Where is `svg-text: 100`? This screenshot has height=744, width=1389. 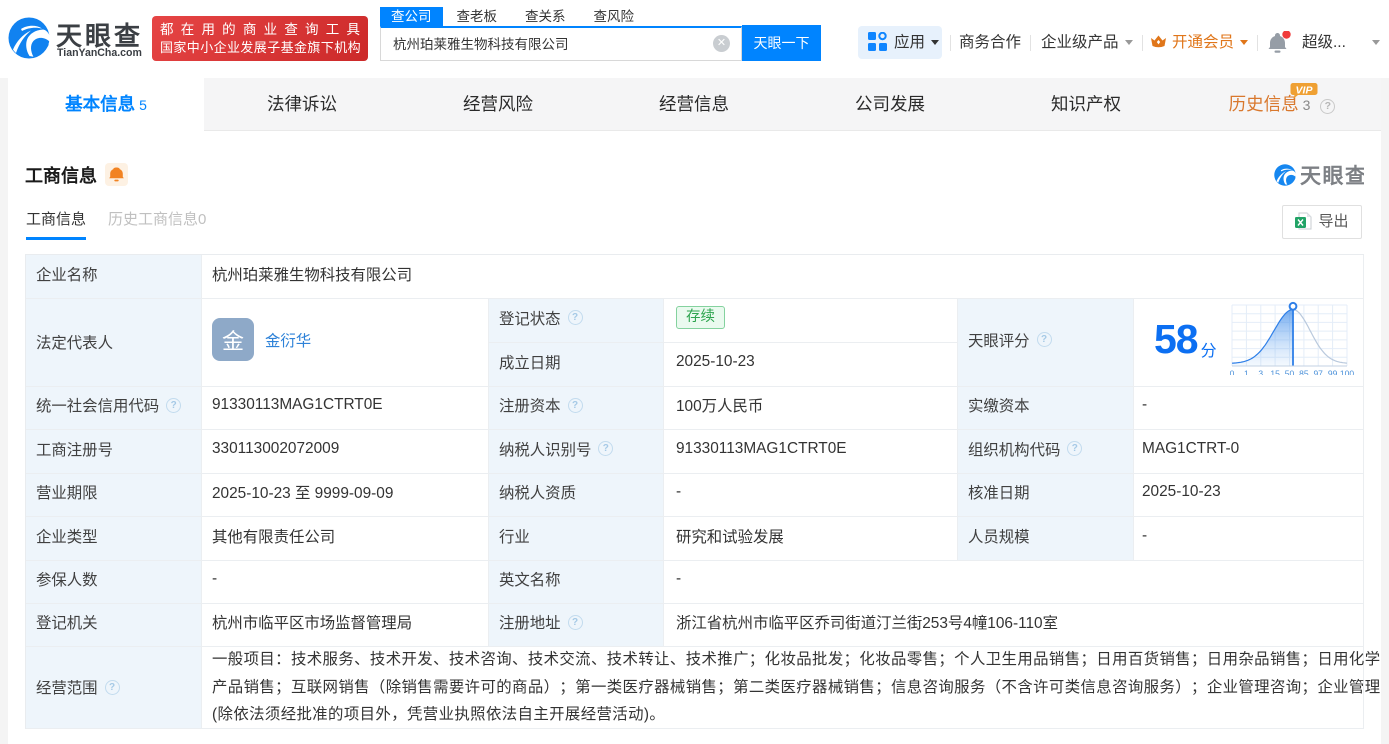
svg-text: 100 is located at coordinates (1347, 372).